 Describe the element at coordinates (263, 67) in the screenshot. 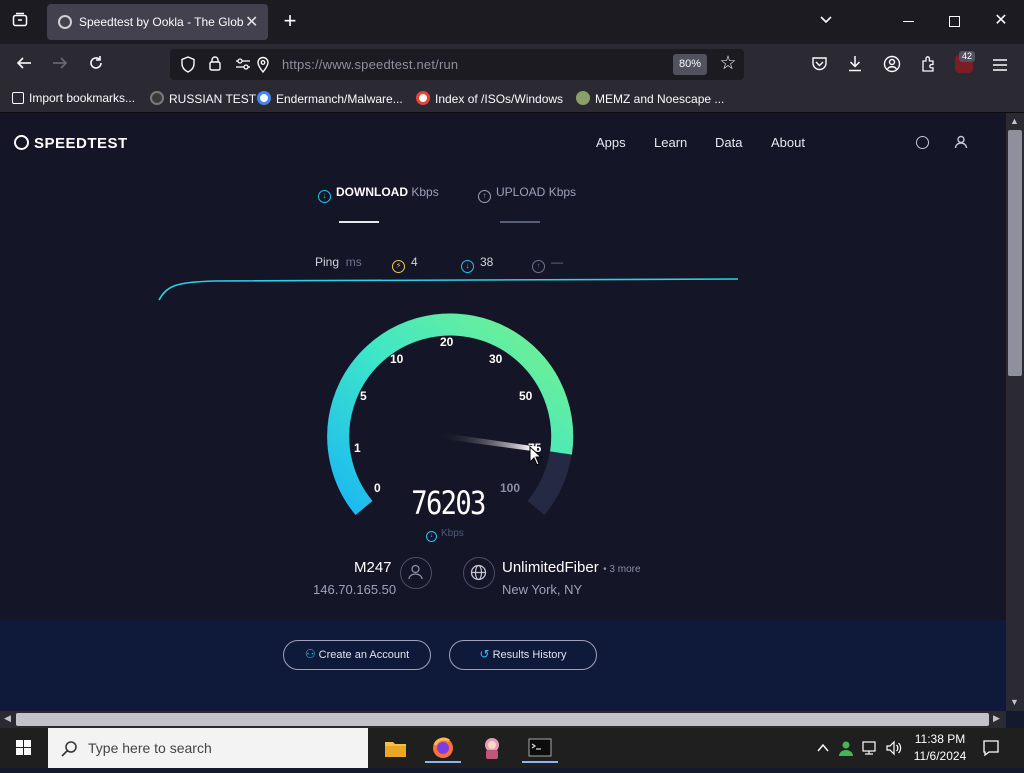

I see `location-permission-icon` at that location.